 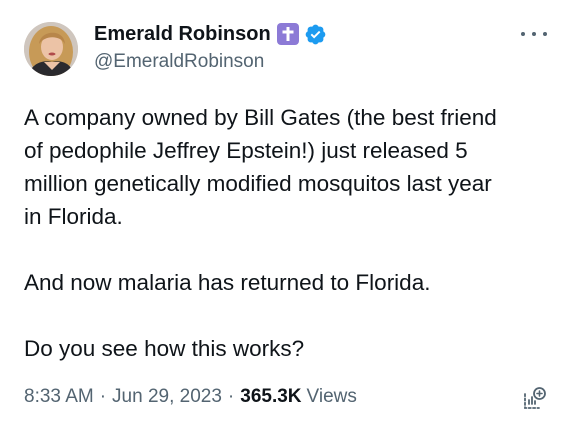 What do you see at coordinates (182, 34) in the screenshot?
I see `display-name: Emerald Robinson` at bounding box center [182, 34].